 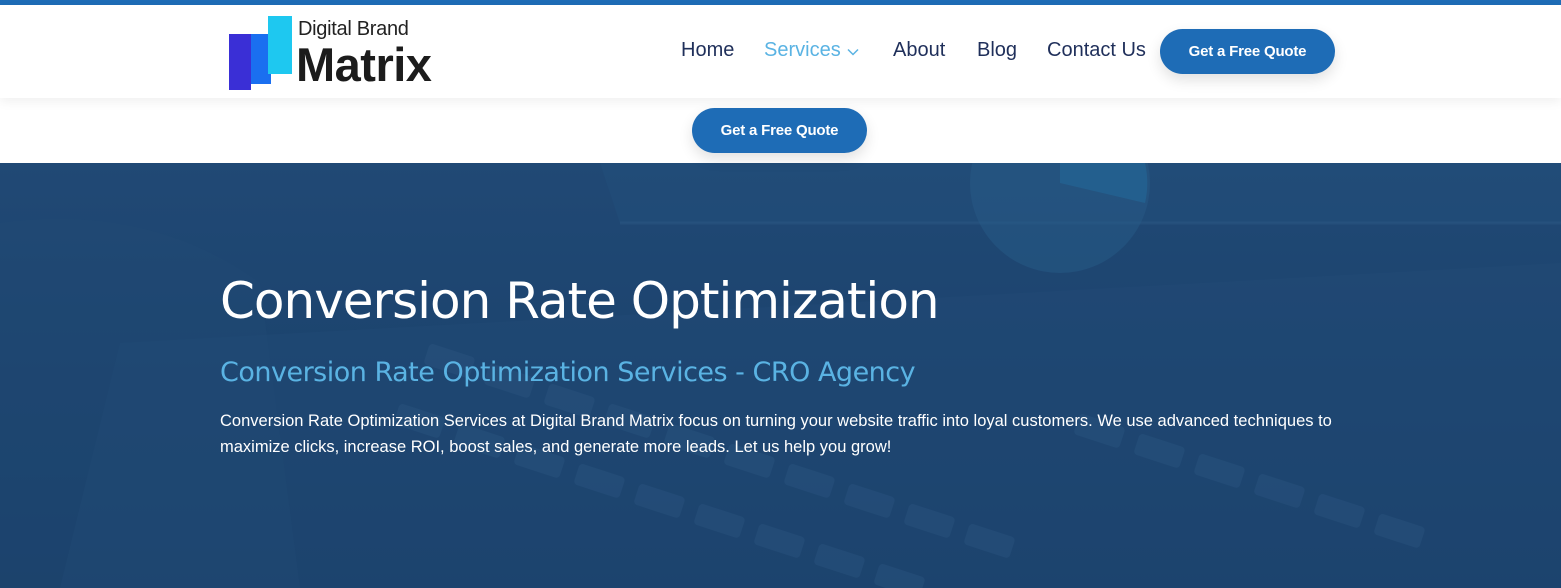 What do you see at coordinates (260, 53) in the screenshot?
I see `logo-bars-icon` at bounding box center [260, 53].